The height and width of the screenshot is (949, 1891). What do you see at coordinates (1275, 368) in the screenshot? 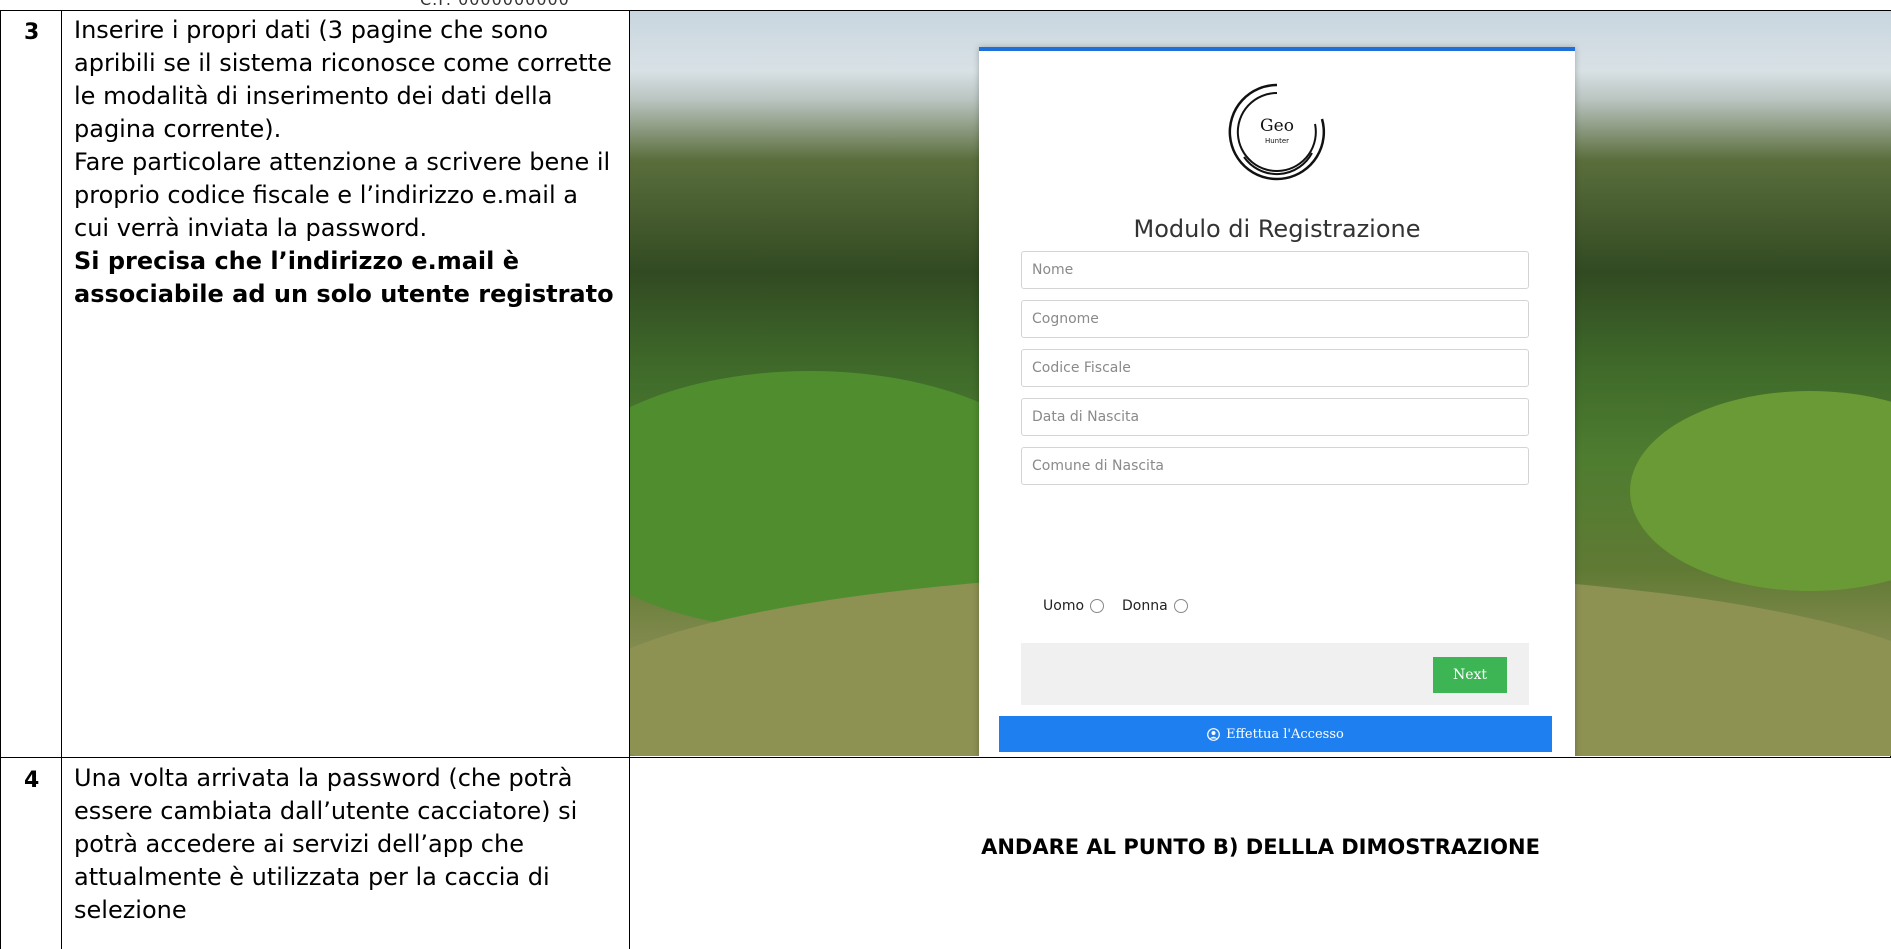
I see `codice-fiscale-input` at bounding box center [1275, 368].